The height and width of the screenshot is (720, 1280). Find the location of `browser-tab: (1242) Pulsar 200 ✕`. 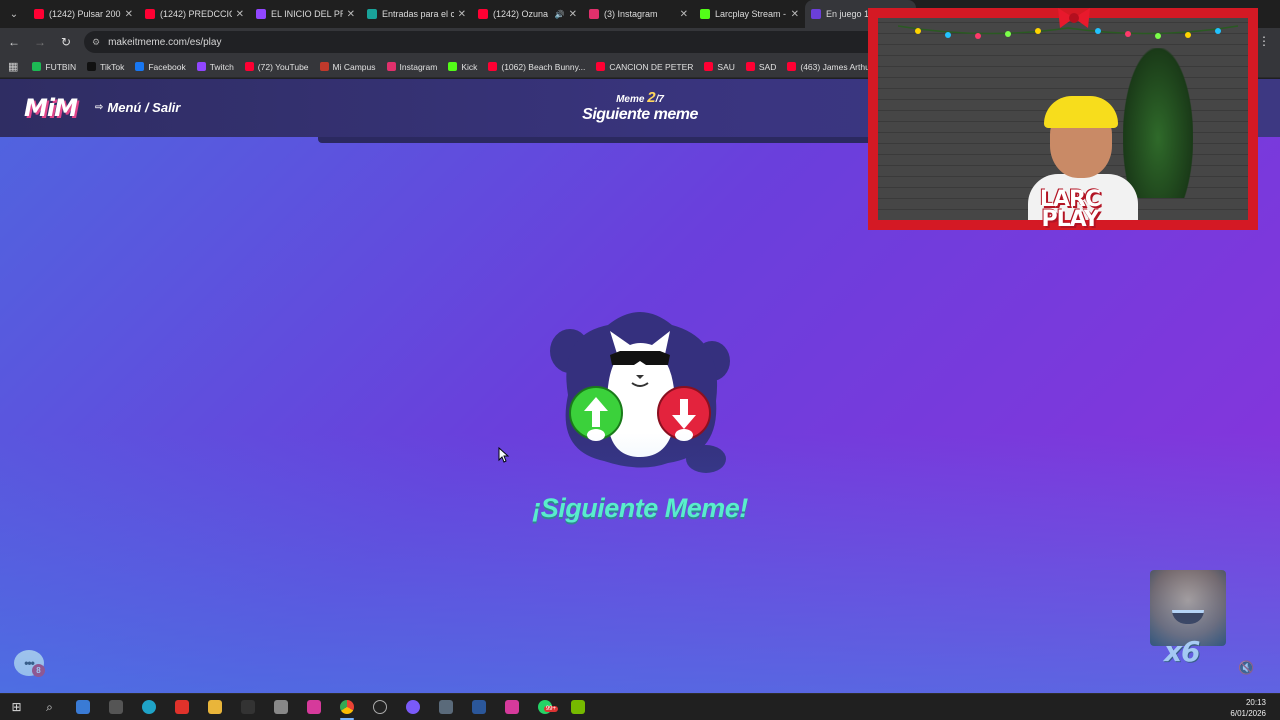

browser-tab: (1242) Pulsar 200 ✕ is located at coordinates (83, 14).